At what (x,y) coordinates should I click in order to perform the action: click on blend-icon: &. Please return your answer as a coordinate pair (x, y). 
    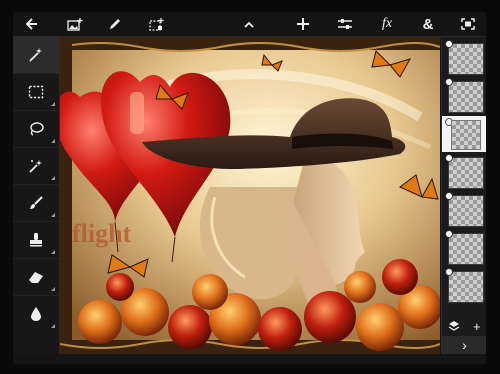
    Looking at the image, I should click on (428, 24).